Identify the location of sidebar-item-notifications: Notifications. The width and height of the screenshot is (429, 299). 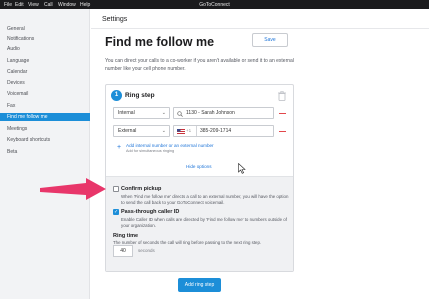
(45, 39).